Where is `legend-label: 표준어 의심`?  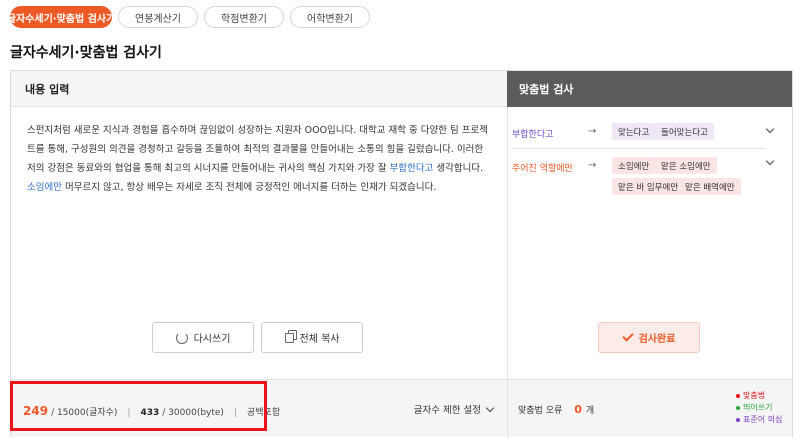
legend-label: 표준어 의심 is located at coordinates (763, 419).